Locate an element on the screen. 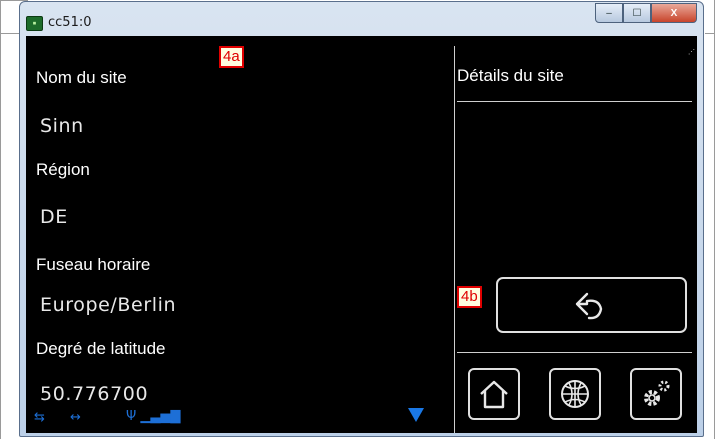  network-status-icon: ↔ is located at coordinates (75, 417).